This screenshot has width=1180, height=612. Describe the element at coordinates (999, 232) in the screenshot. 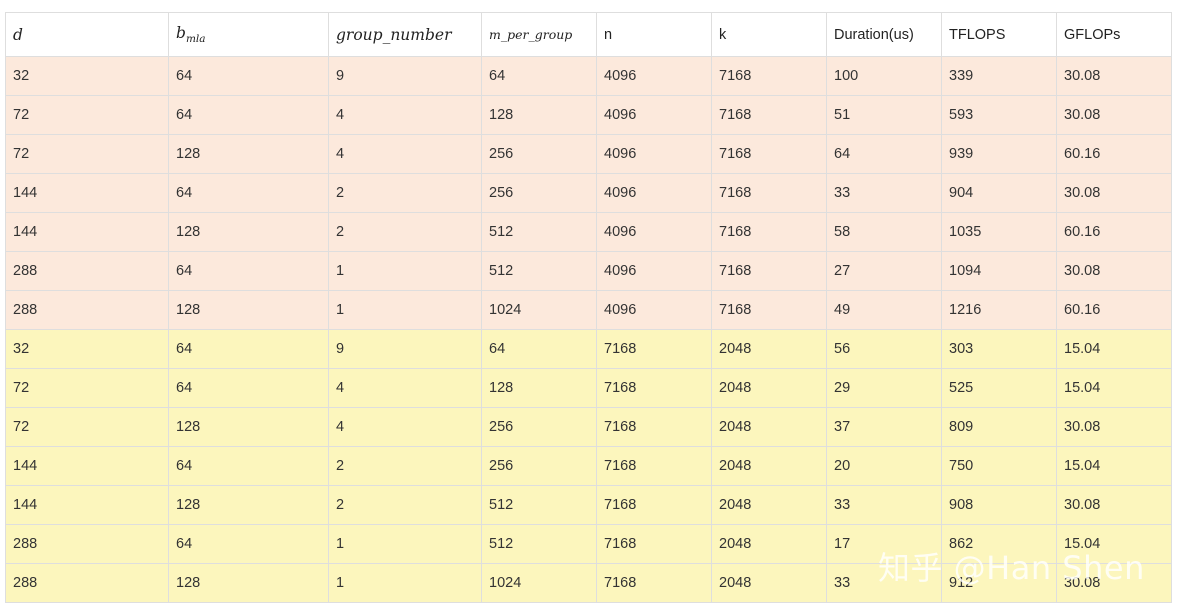

I see `cell-tflops: 1035` at that location.